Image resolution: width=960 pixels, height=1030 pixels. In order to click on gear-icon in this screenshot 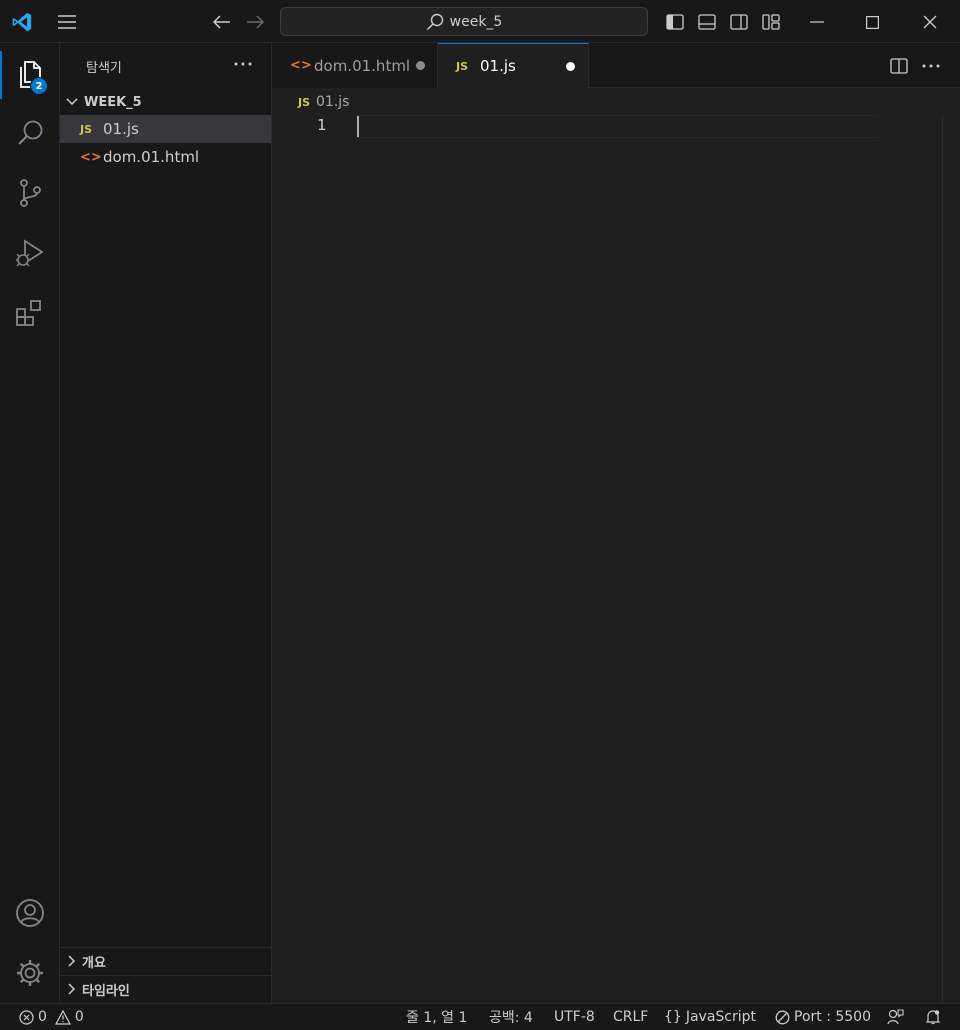, I will do `click(30, 973)`.